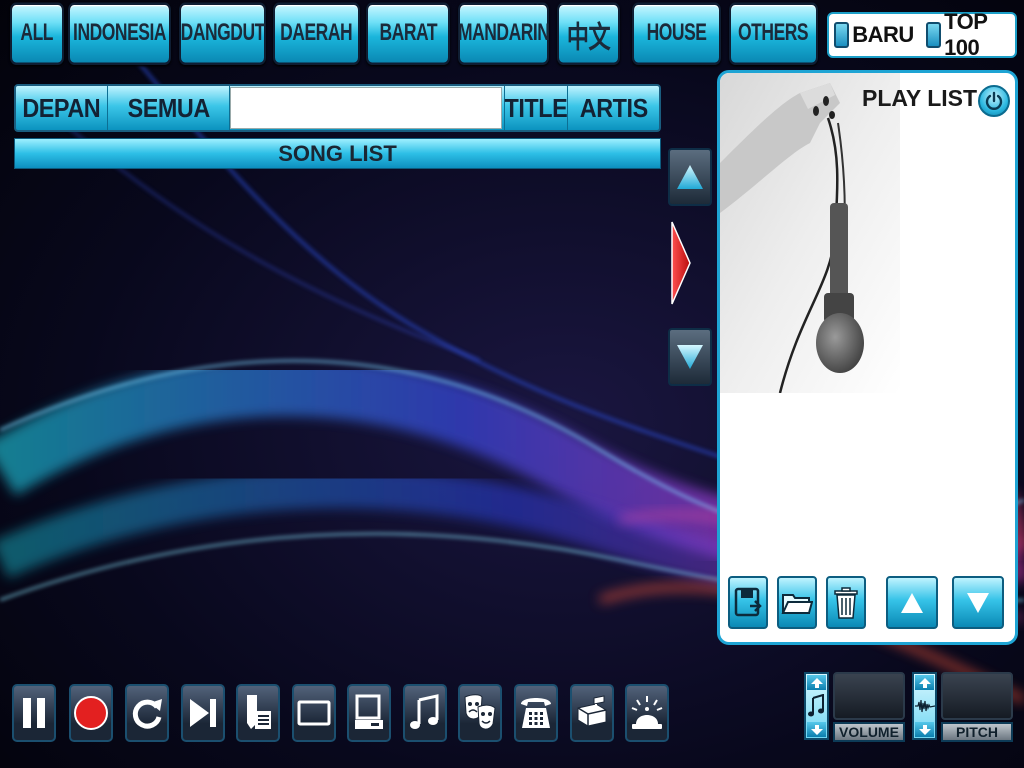  I want to click on category-tab-label: DAERAH, so click(316, 33).